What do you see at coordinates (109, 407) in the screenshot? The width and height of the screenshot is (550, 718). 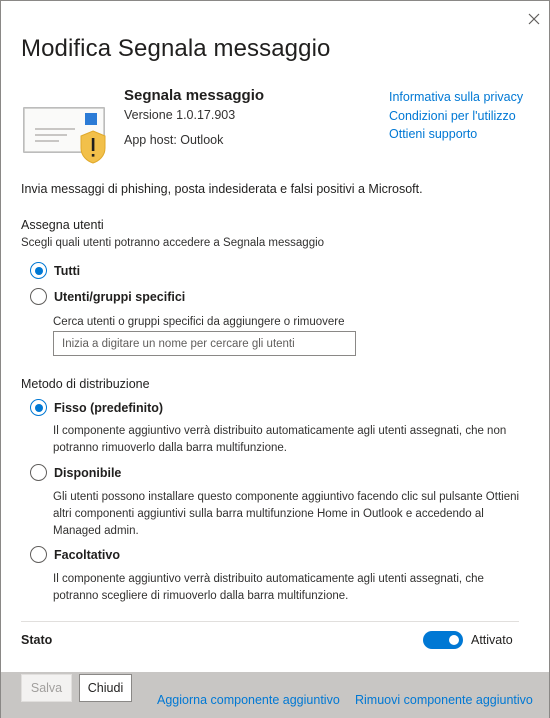 I see `radio-label: Fisso (predefinito)` at bounding box center [109, 407].